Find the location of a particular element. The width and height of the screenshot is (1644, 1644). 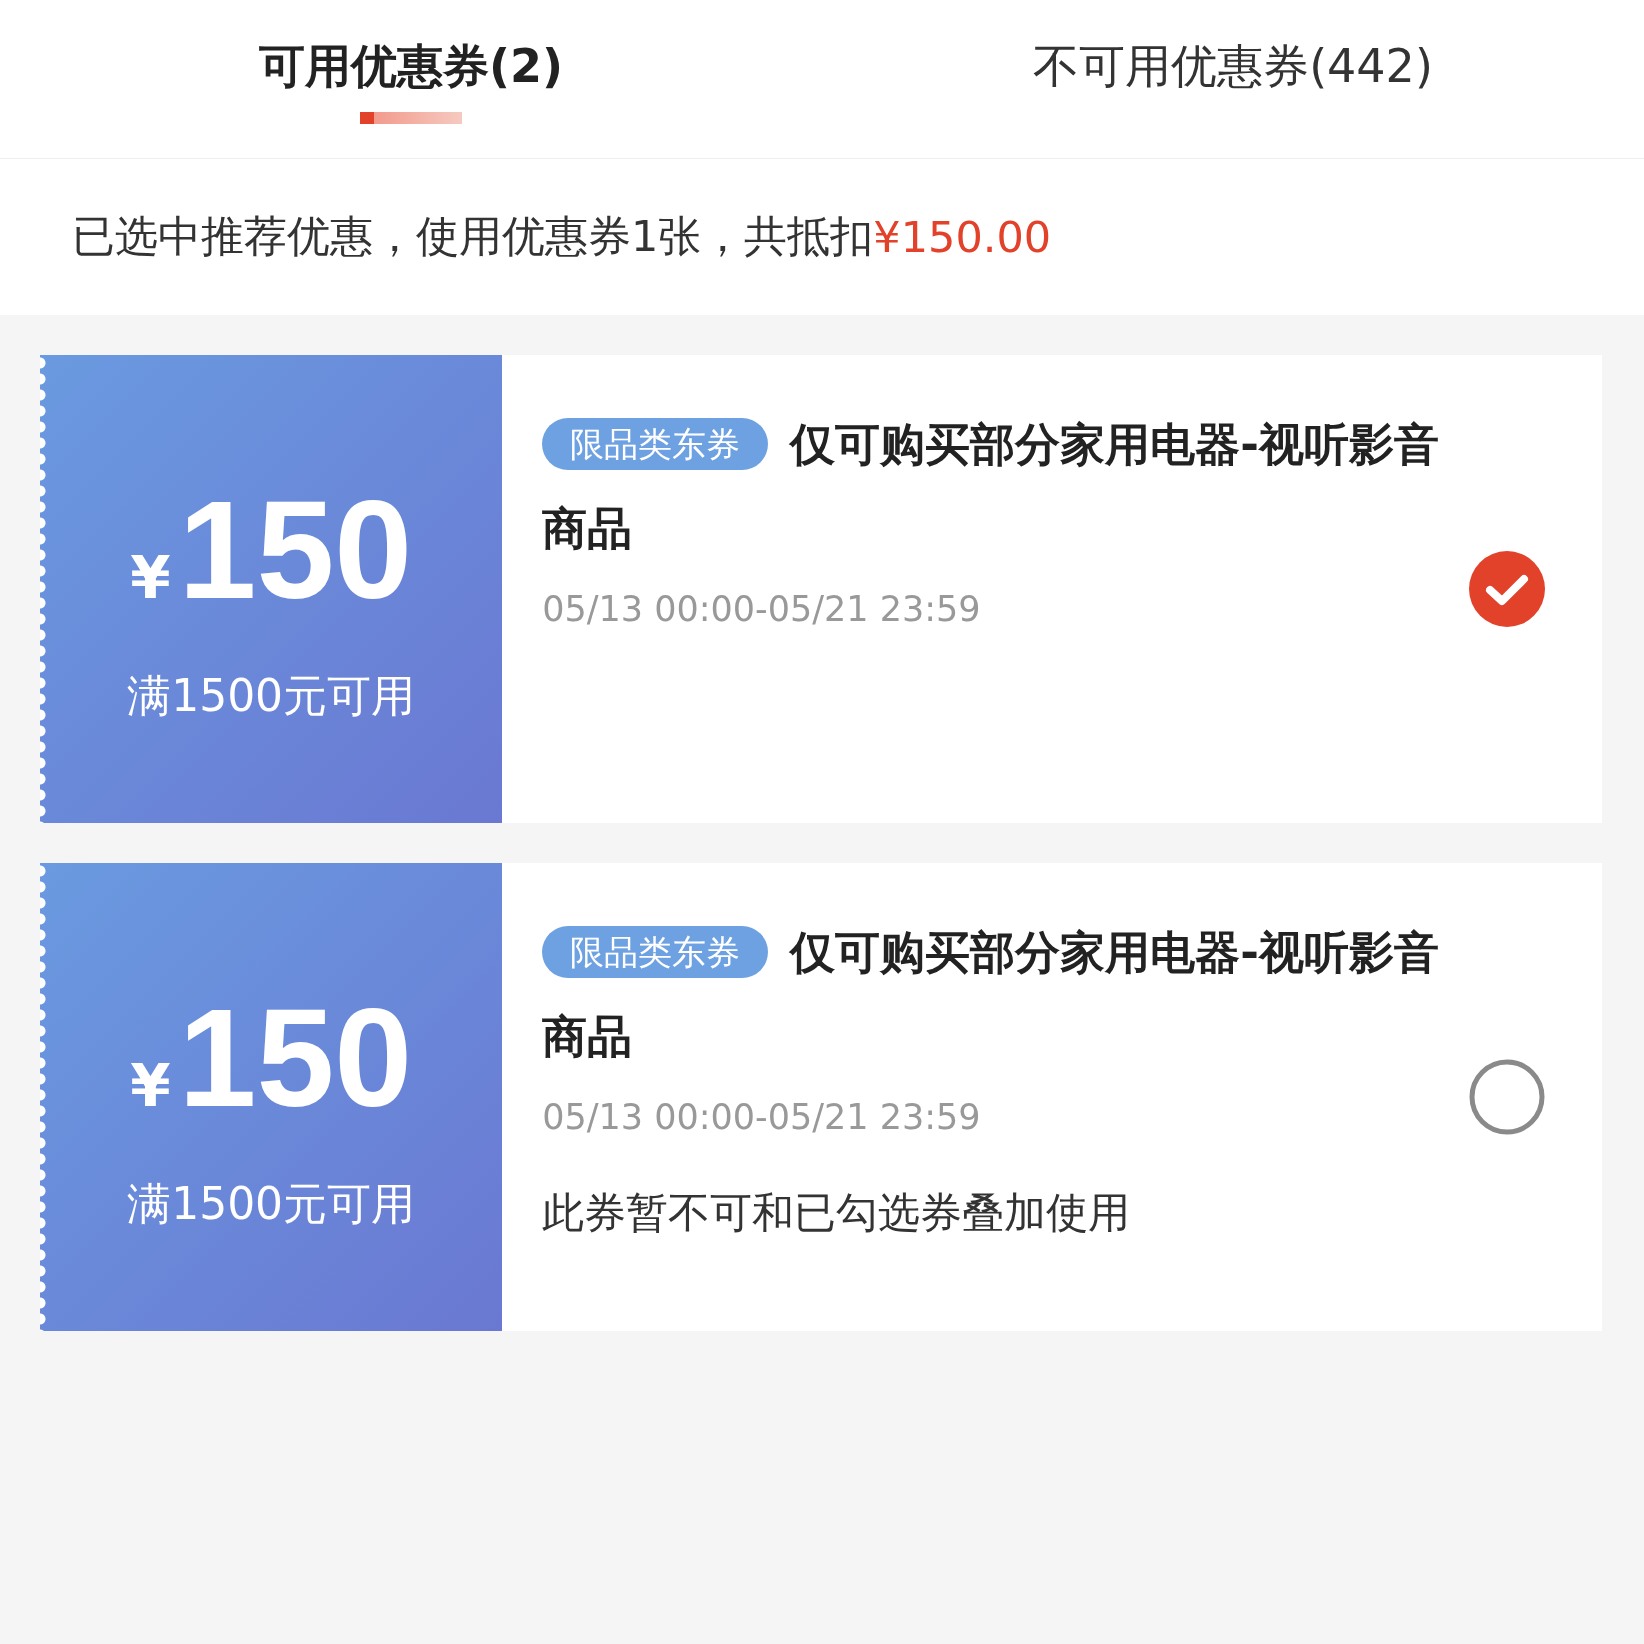

coupon-note: 此券暂不可和已勾选券叠加使用 is located at coordinates (837, 1213).